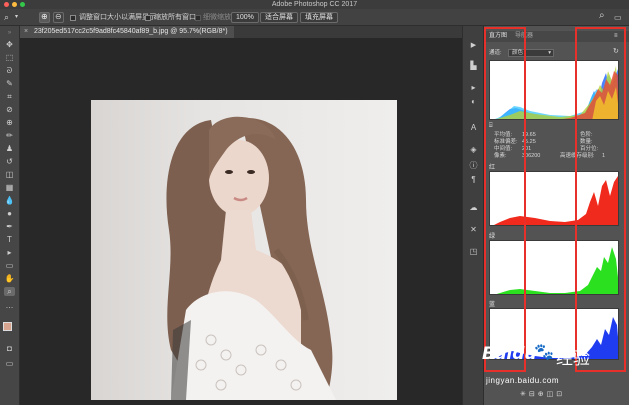 The height and width of the screenshot is (405, 629). What do you see at coordinates (217, 17) in the screenshot?
I see `scrubby-zoom-label: 细微缩放` at bounding box center [217, 17].